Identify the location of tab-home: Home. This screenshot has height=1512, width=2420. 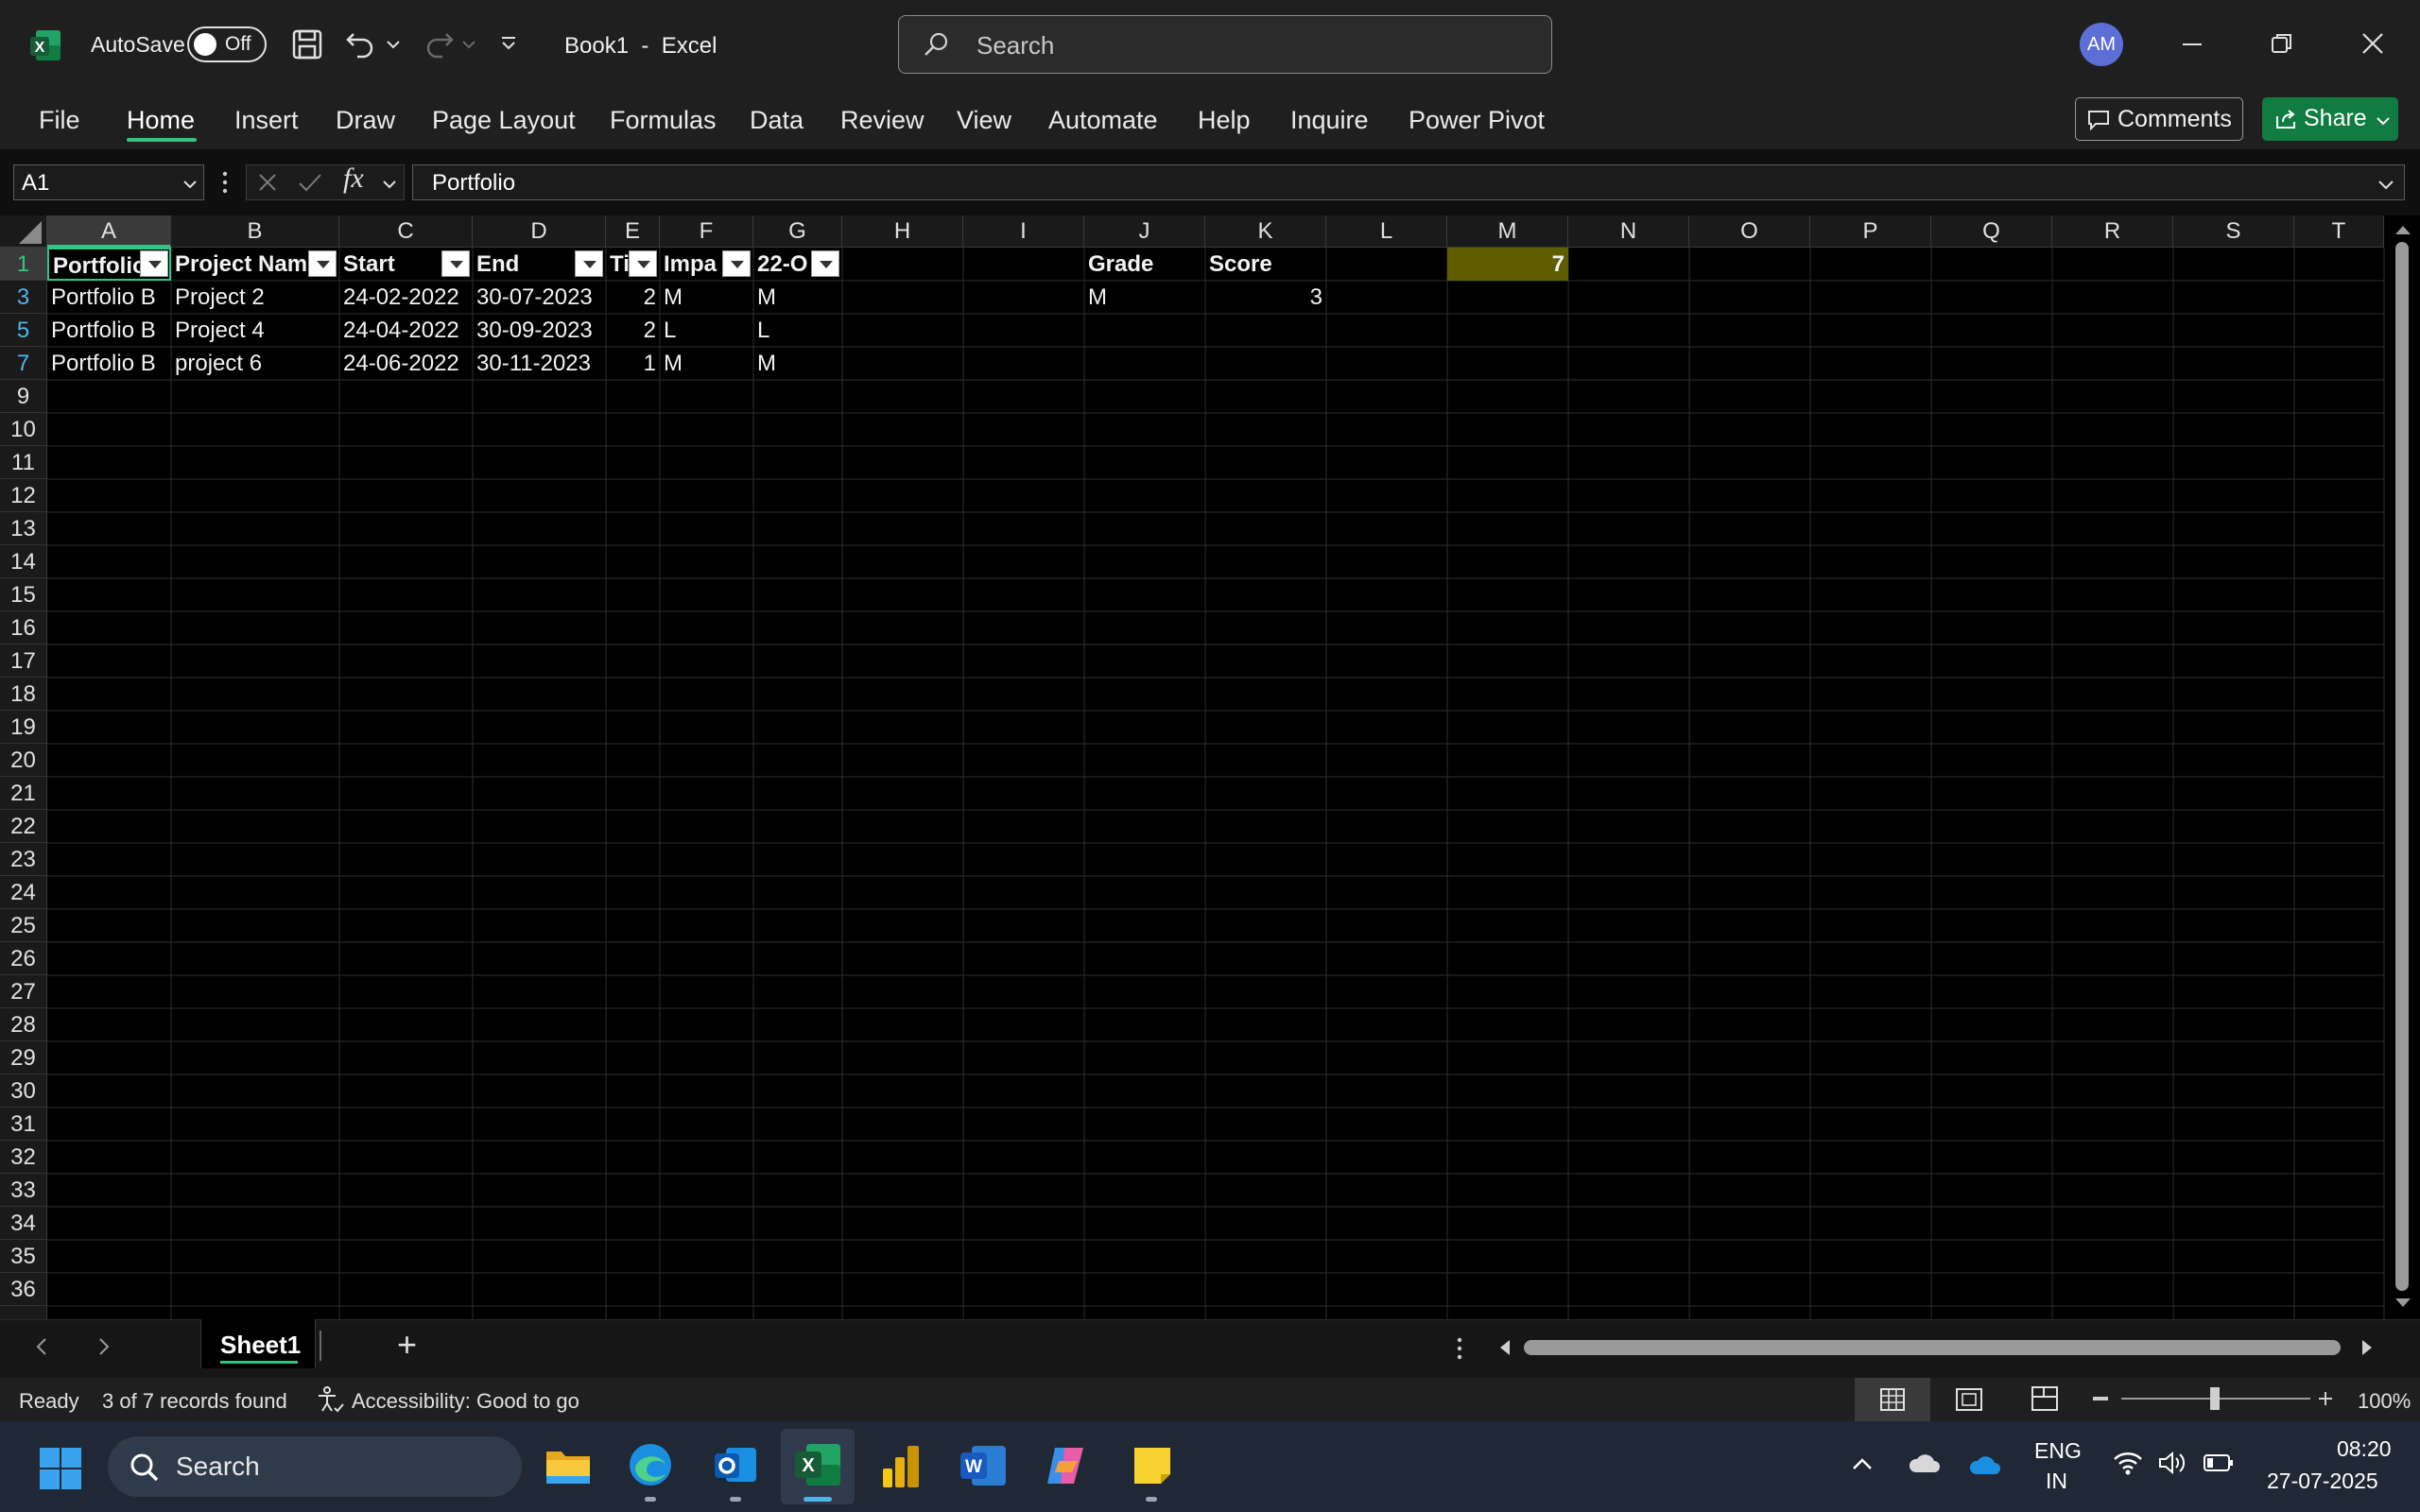
(161, 120).